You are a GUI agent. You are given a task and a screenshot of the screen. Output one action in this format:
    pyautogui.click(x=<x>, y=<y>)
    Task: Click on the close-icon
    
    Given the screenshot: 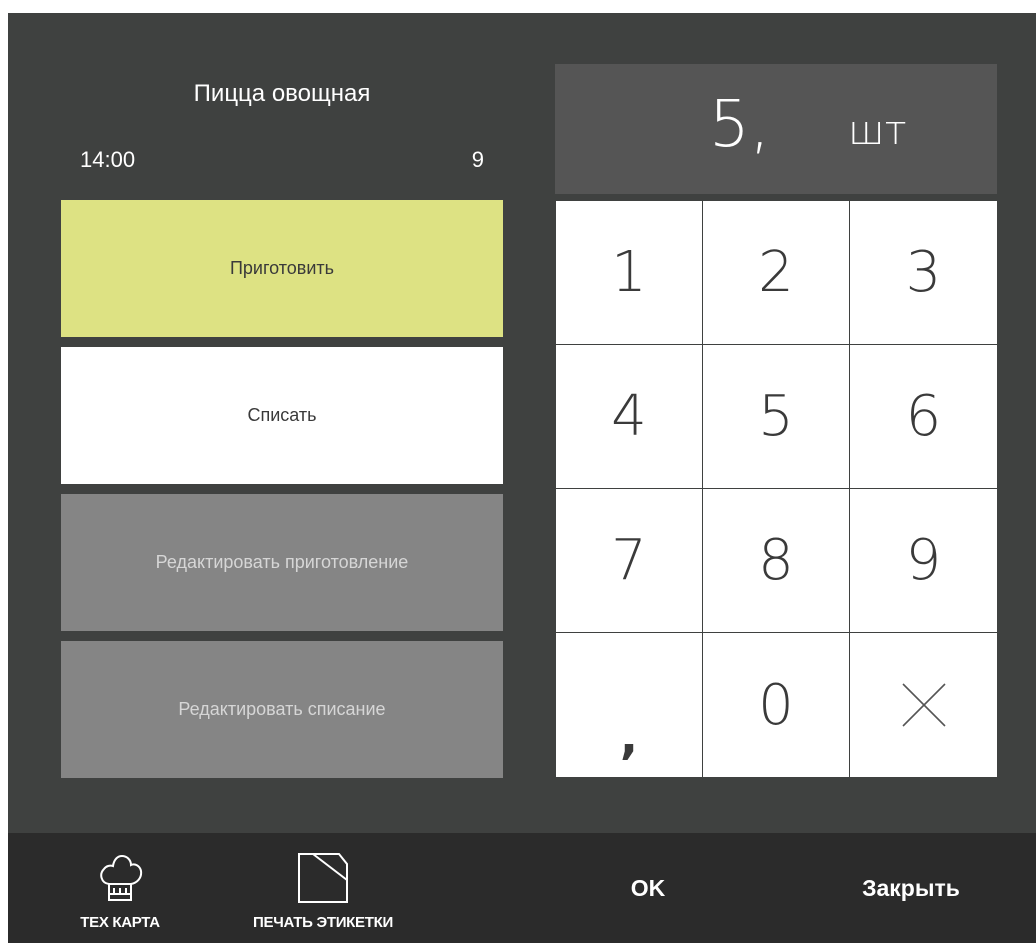 What is the action you would take?
    pyautogui.click(x=923, y=705)
    